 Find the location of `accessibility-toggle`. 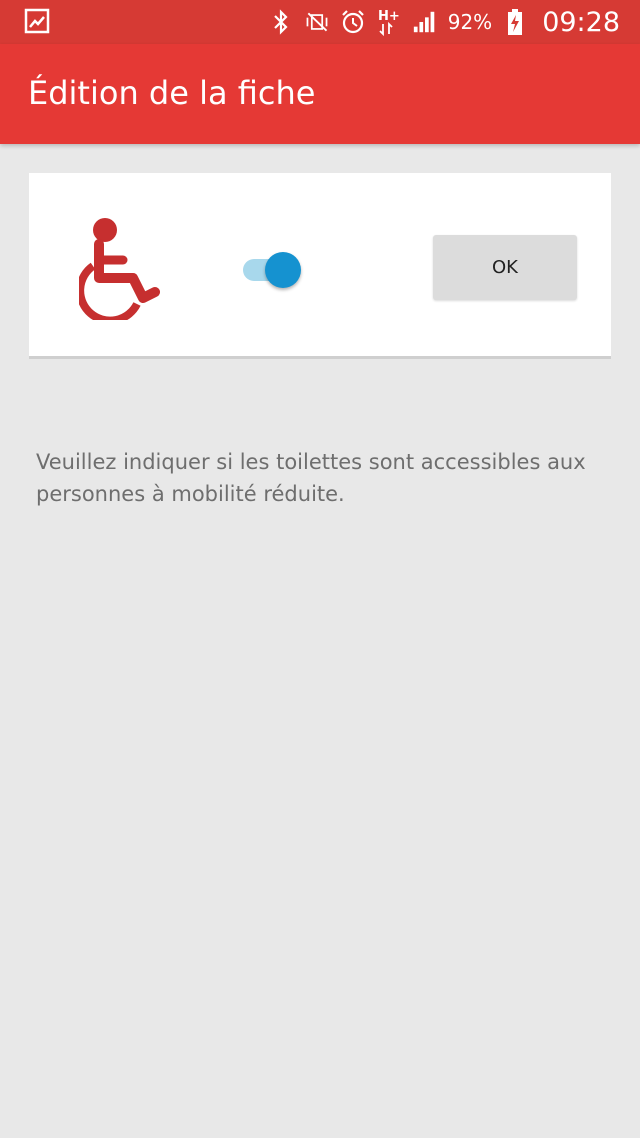

accessibility-toggle is located at coordinates (273, 270).